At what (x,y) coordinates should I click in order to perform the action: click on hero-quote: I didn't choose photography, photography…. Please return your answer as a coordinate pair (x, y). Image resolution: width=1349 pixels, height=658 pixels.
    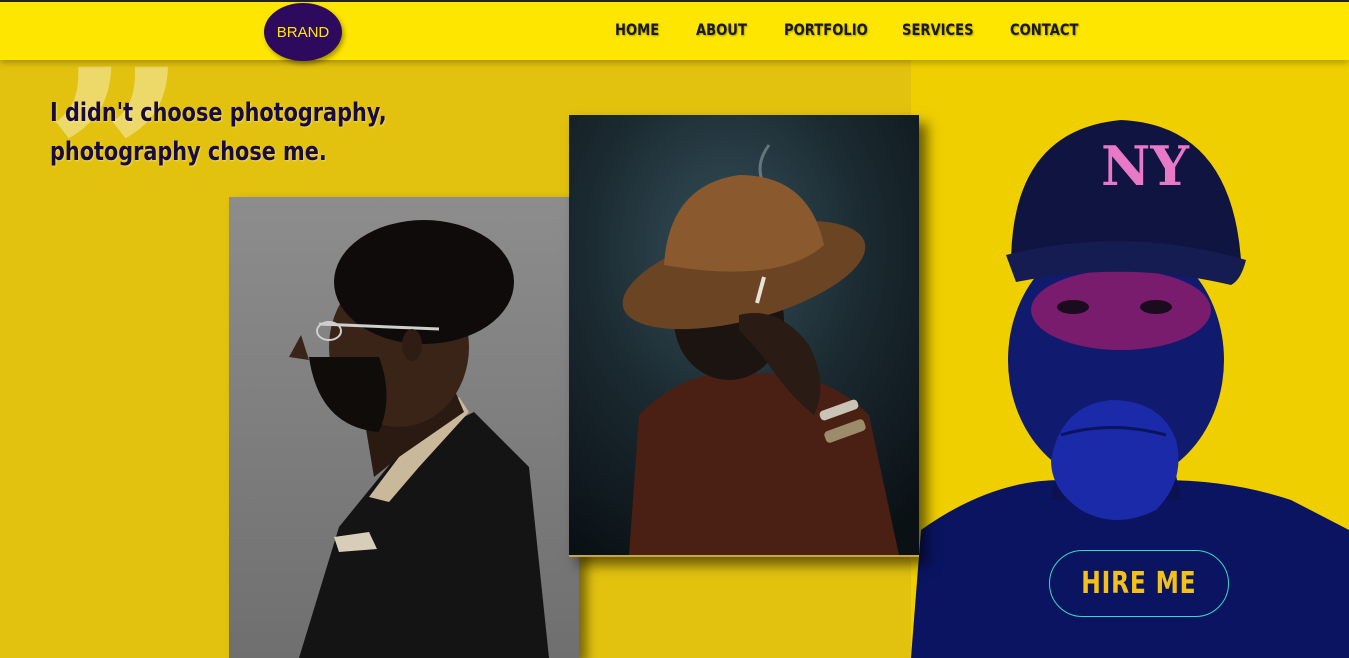
    Looking at the image, I should click on (218, 133).